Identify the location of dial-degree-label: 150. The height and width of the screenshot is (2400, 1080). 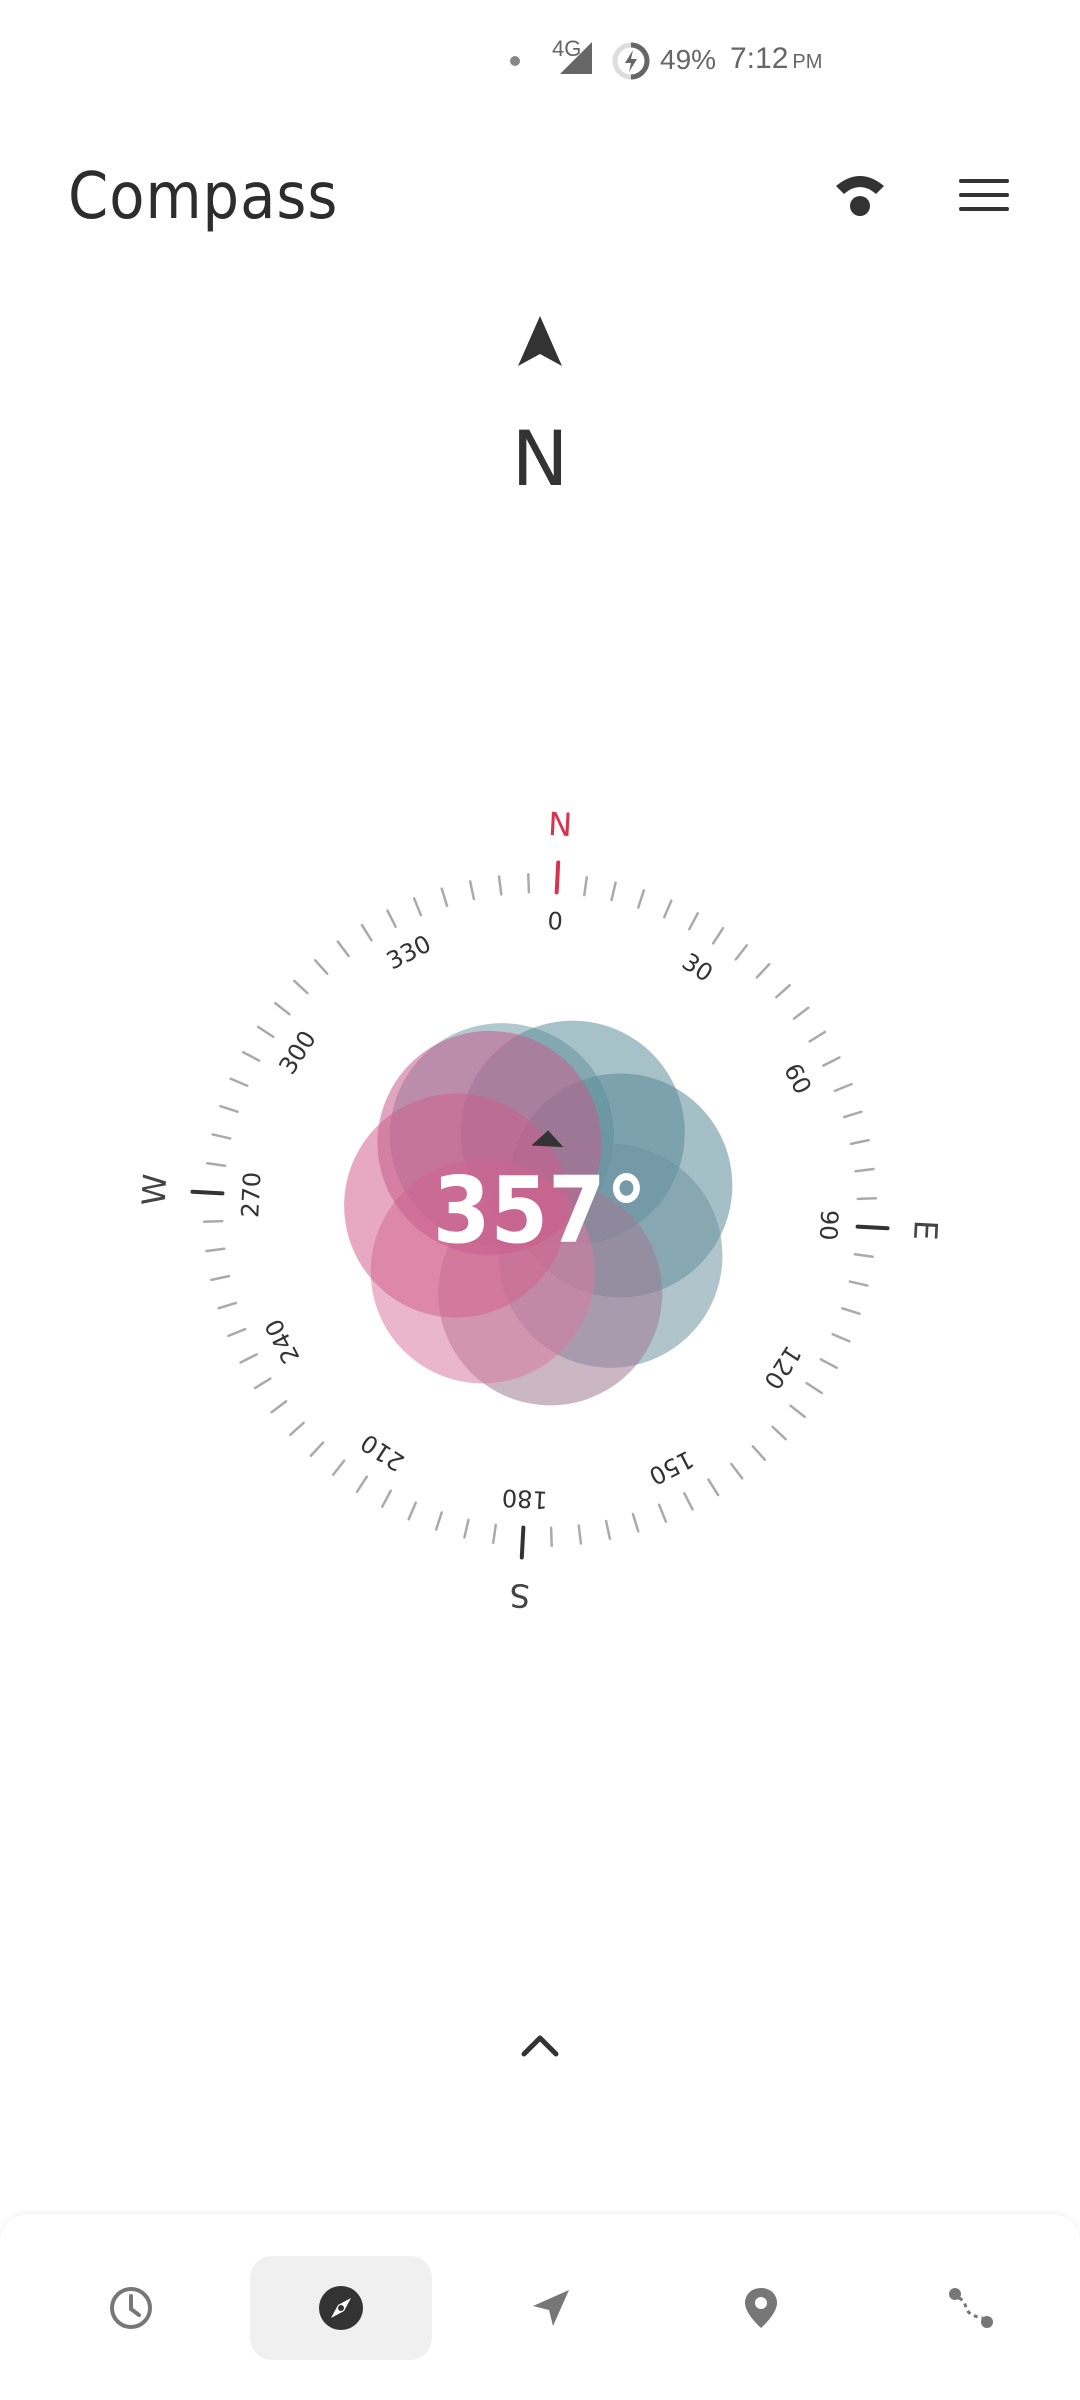
(671, 1468).